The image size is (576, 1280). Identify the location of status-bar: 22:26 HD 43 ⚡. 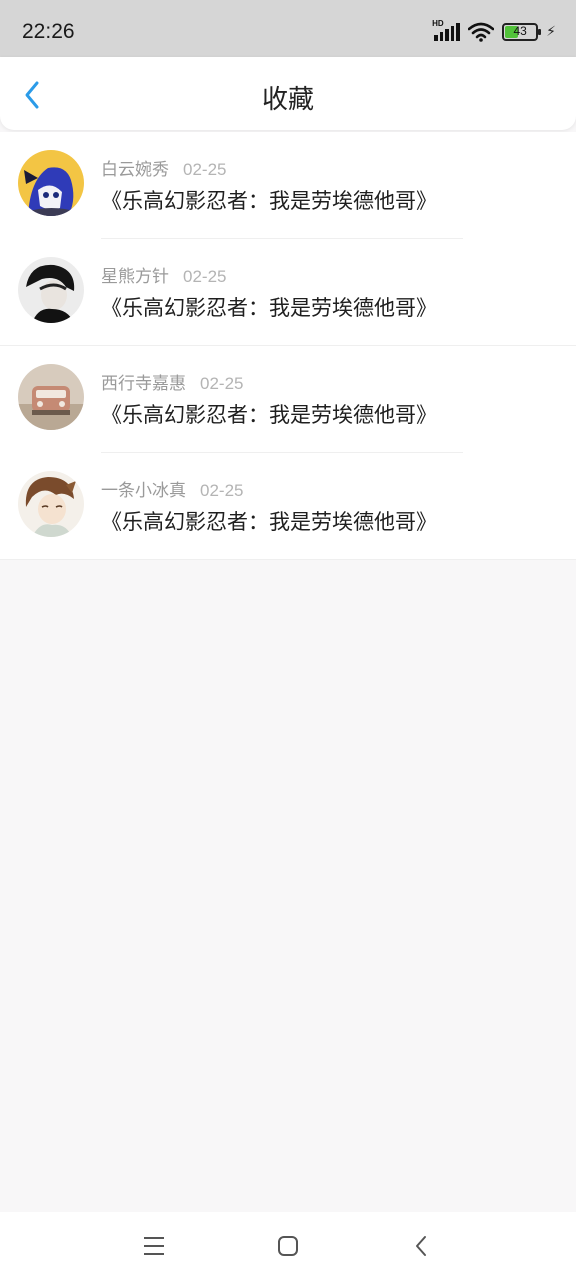
(288, 28).